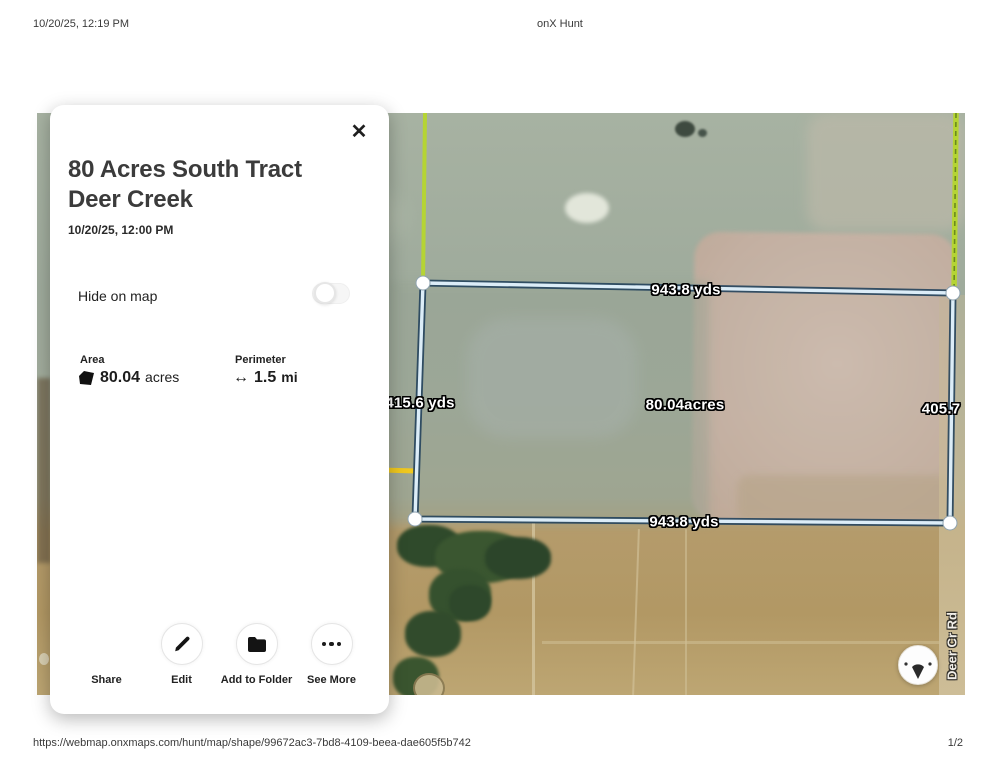 This screenshot has height=768, width=993. Describe the element at coordinates (256, 680) in the screenshot. I see `add-to-folder-label: Add to Folder` at that location.